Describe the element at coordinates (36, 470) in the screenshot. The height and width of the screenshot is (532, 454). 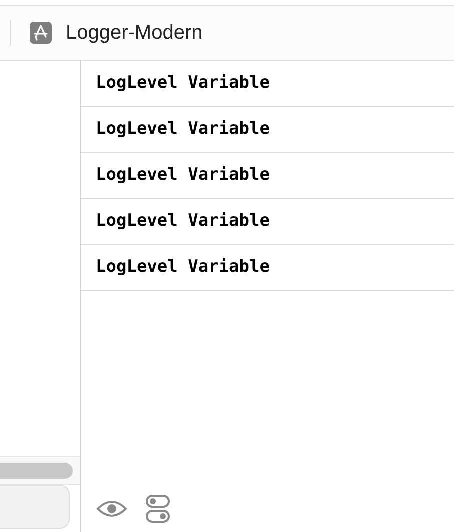
I see `scrollbar` at that location.